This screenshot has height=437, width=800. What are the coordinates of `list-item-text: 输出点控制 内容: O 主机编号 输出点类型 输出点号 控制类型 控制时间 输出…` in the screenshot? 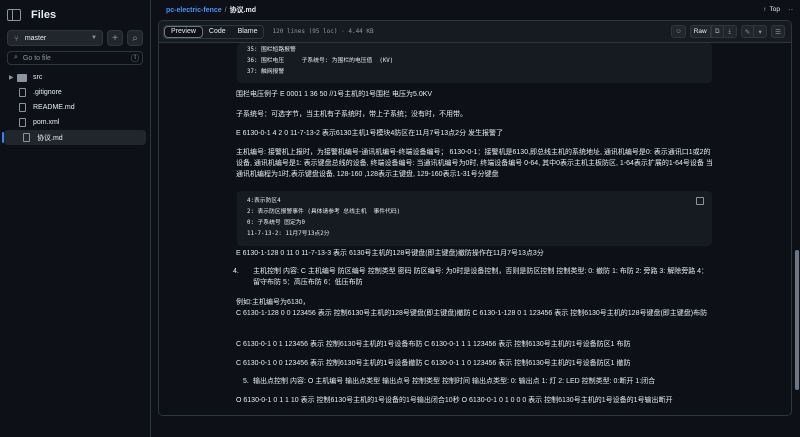 It's located at (454, 381).